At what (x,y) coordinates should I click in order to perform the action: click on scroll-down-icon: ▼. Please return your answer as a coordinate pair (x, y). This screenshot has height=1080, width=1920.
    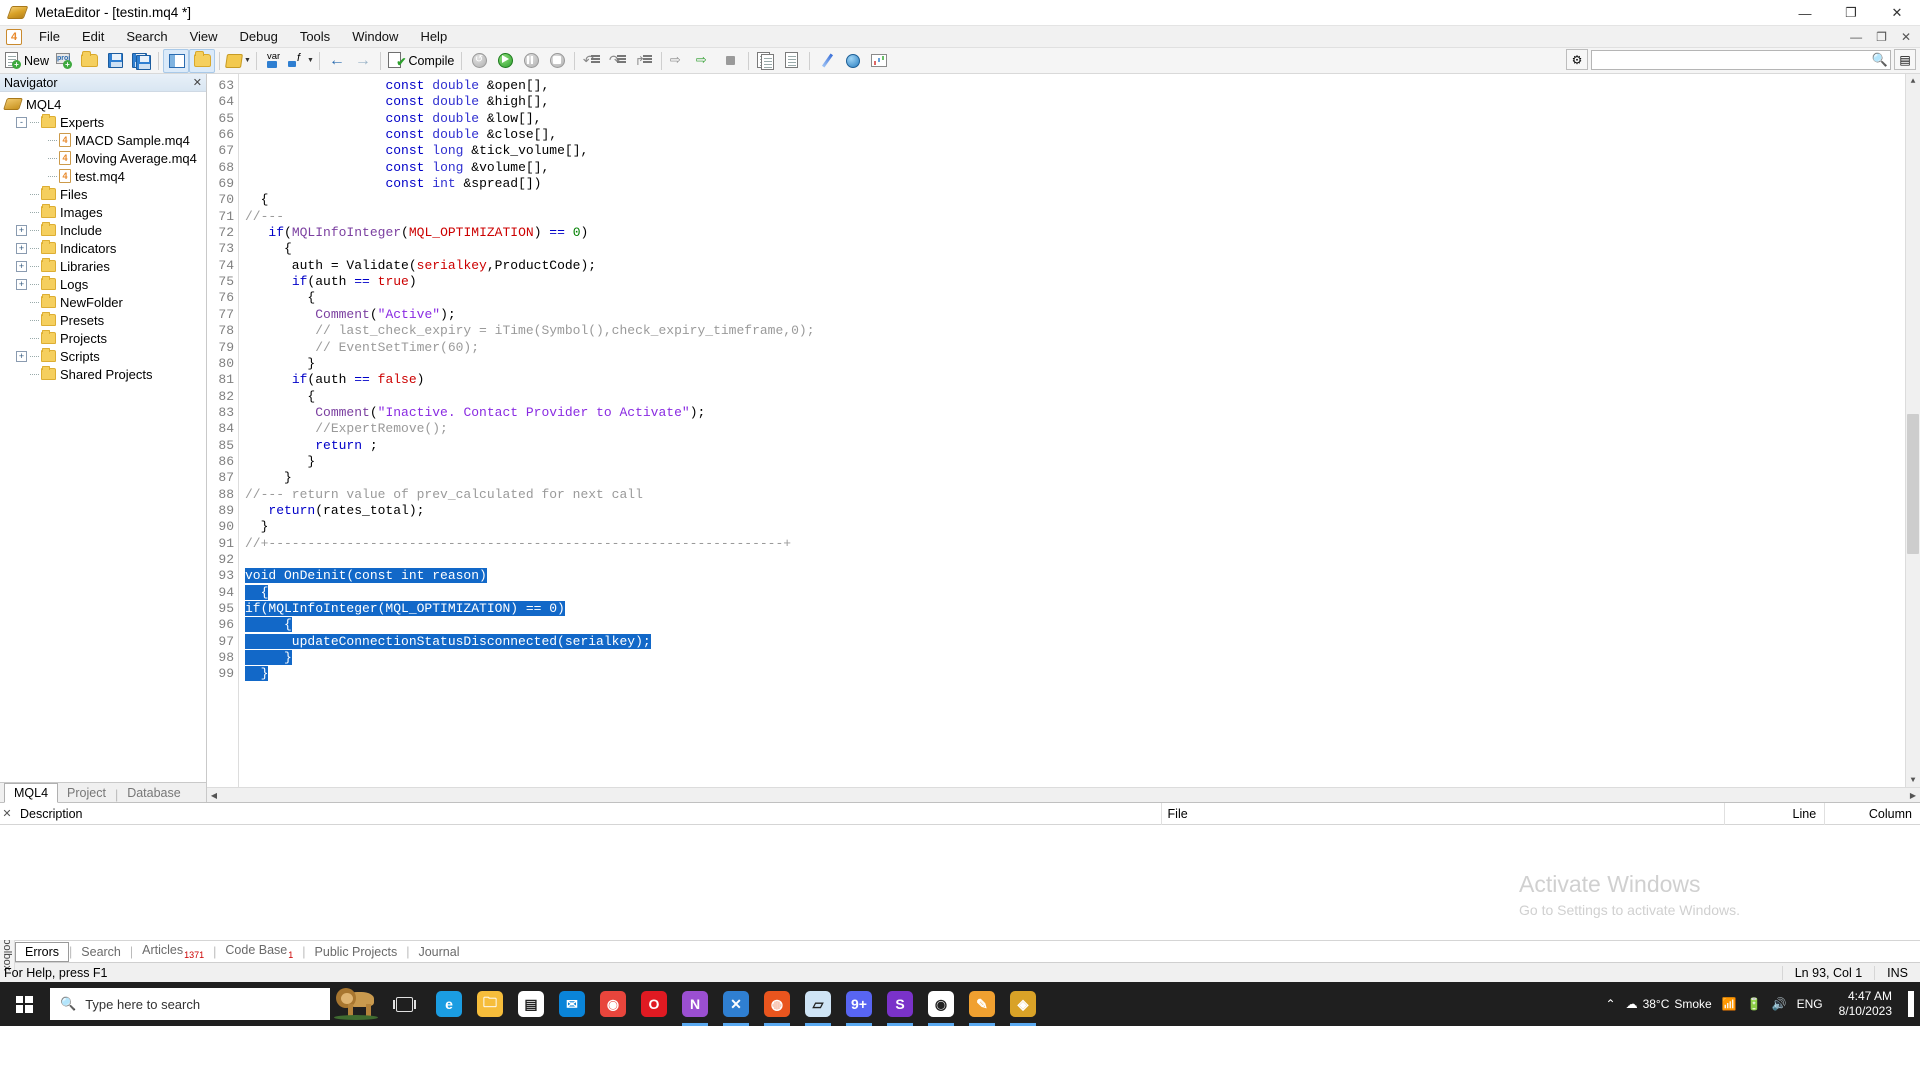
    Looking at the image, I should click on (1913, 780).